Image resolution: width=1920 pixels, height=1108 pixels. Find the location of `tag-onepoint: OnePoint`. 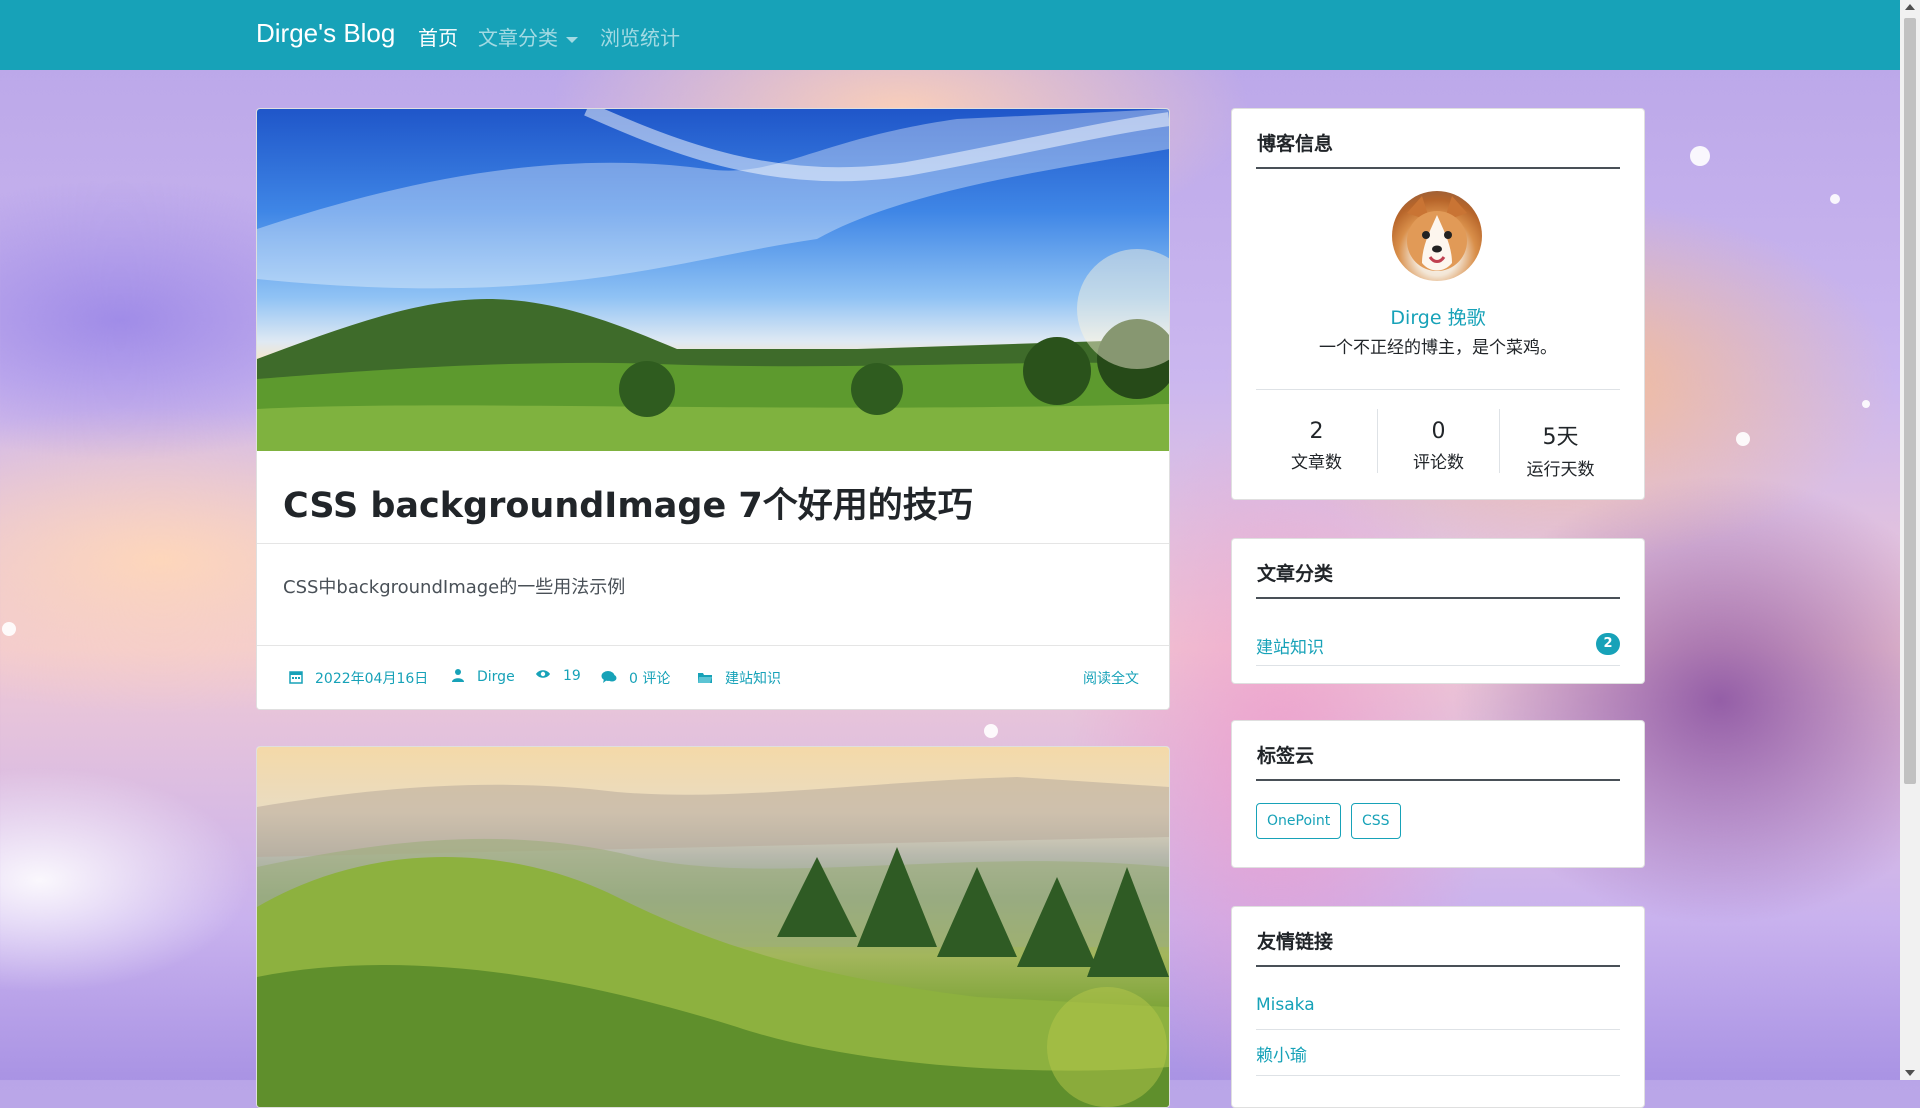

tag-onepoint: OnePoint is located at coordinates (1299, 821).